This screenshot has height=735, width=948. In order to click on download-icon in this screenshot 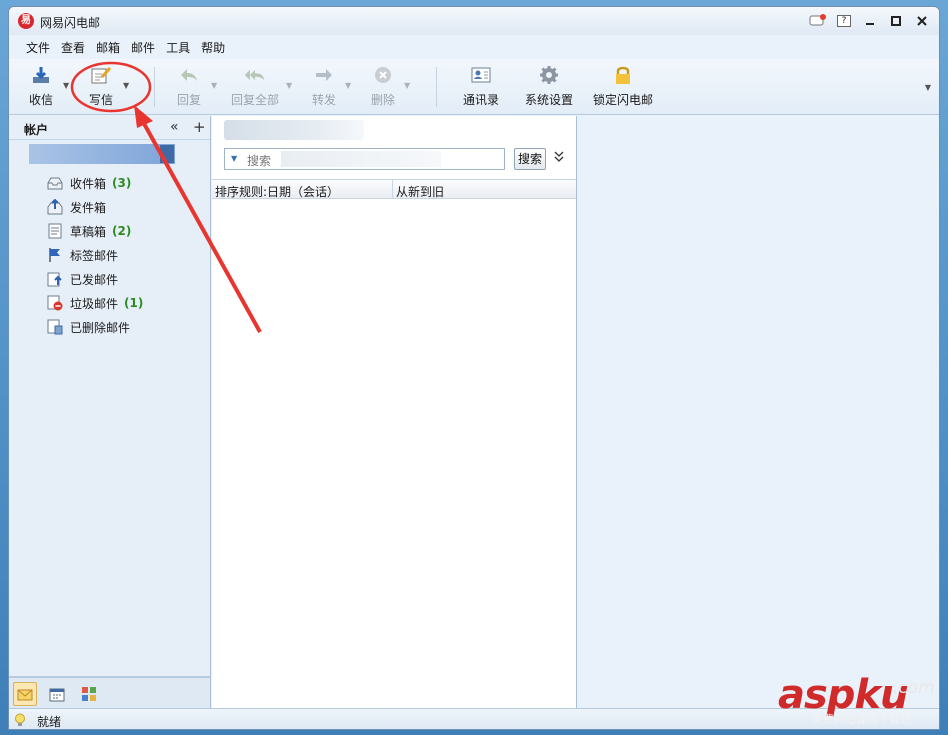, I will do `click(41, 75)`.